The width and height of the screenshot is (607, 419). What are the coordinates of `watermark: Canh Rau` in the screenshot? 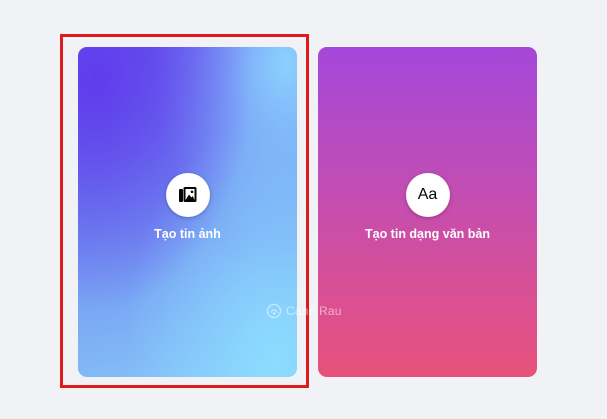 It's located at (304, 311).